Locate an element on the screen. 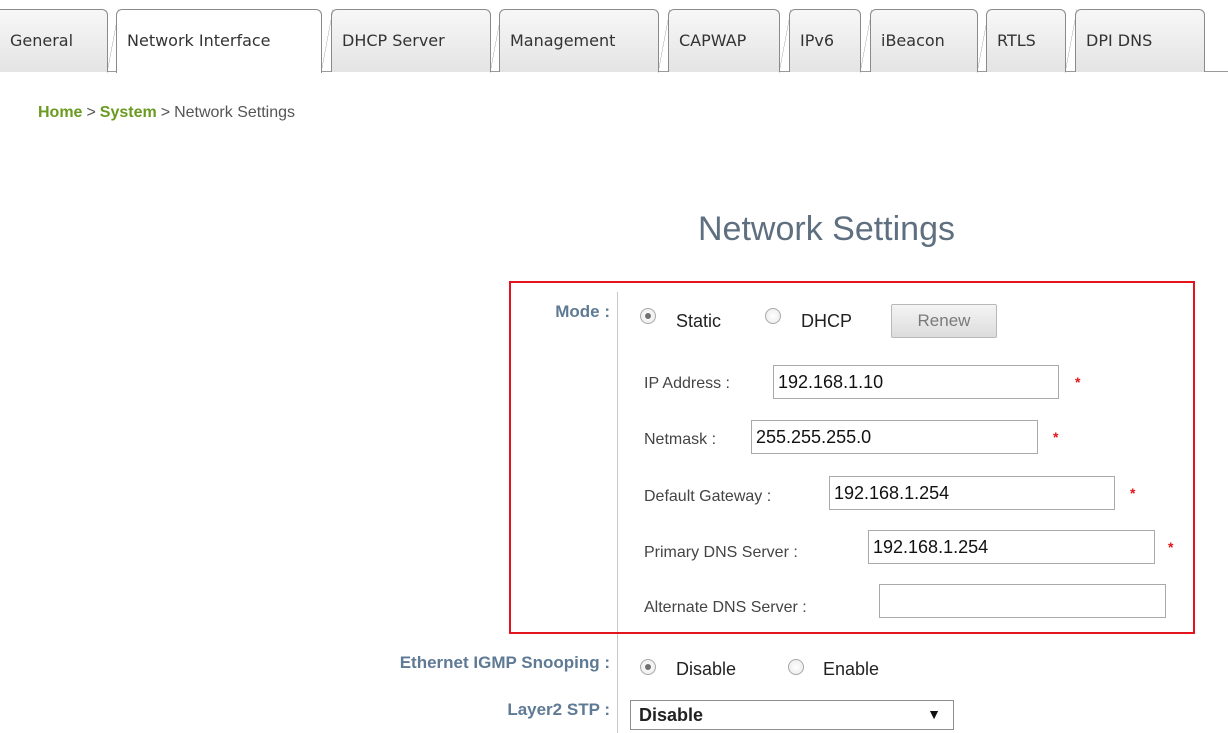  tab-capwap: CAPWAP is located at coordinates (729, 41).